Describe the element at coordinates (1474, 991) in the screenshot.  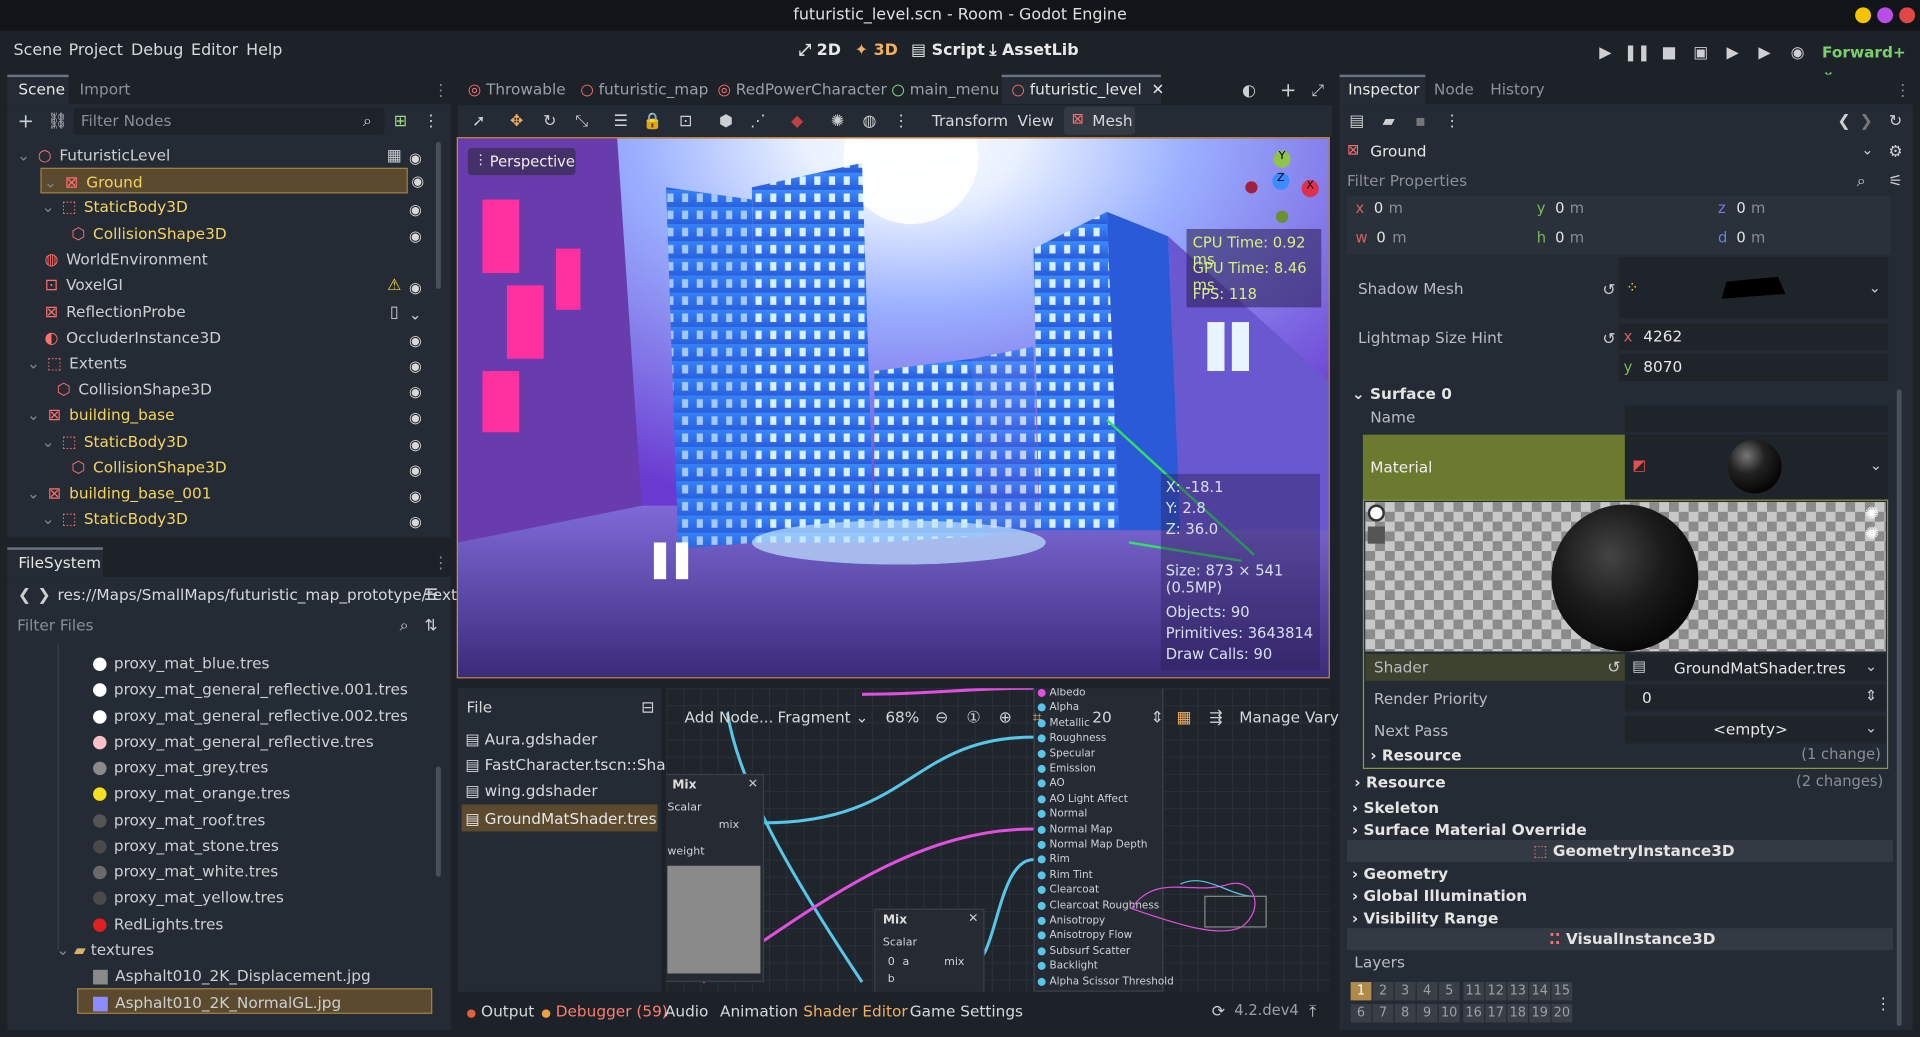
I see `layer-bit: 11` at that location.